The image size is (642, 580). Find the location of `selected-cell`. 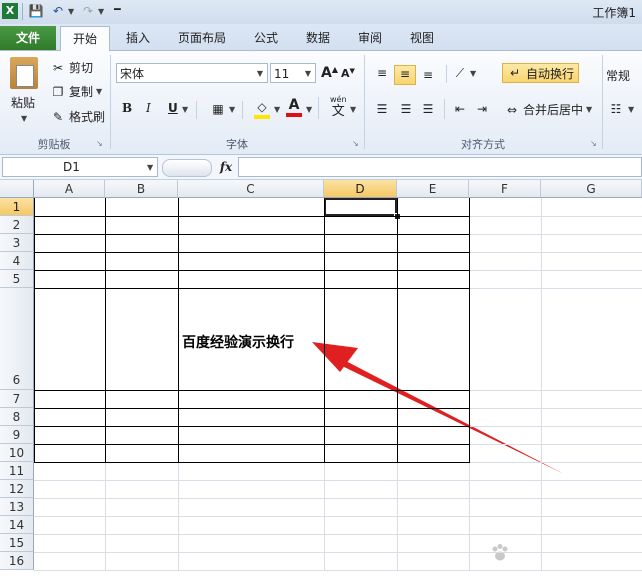

selected-cell is located at coordinates (360, 207).